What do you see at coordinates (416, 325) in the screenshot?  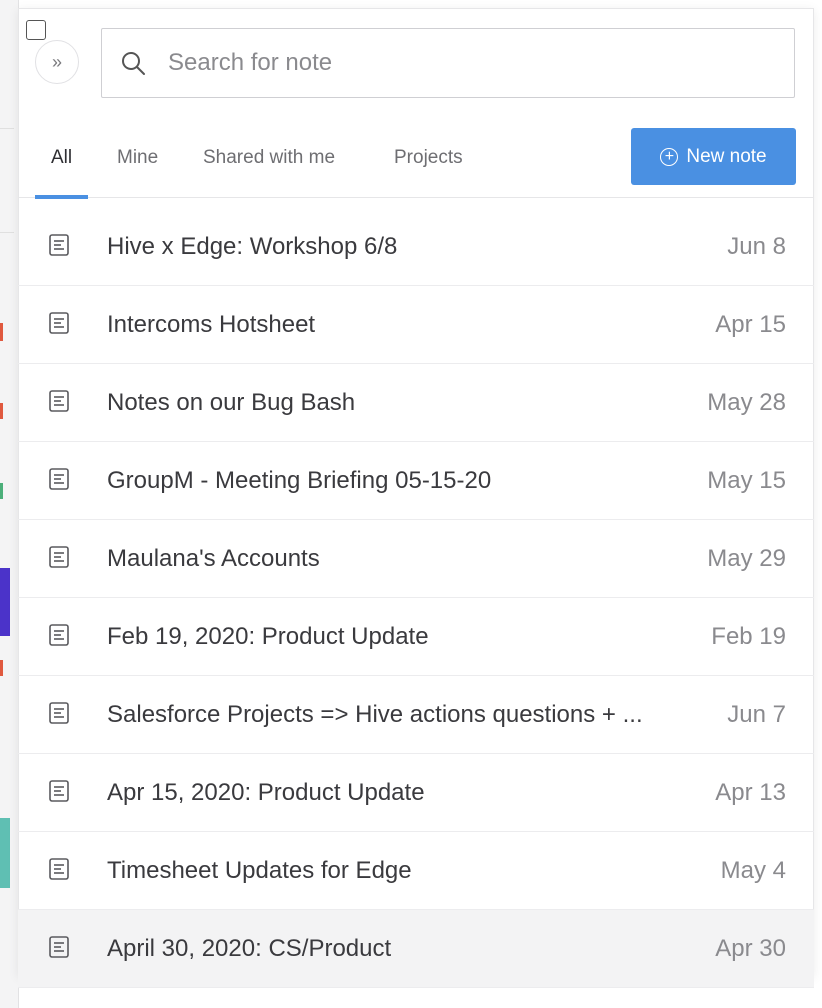 I see `note-row: Intercoms Hotsheet Apr 15` at bounding box center [416, 325].